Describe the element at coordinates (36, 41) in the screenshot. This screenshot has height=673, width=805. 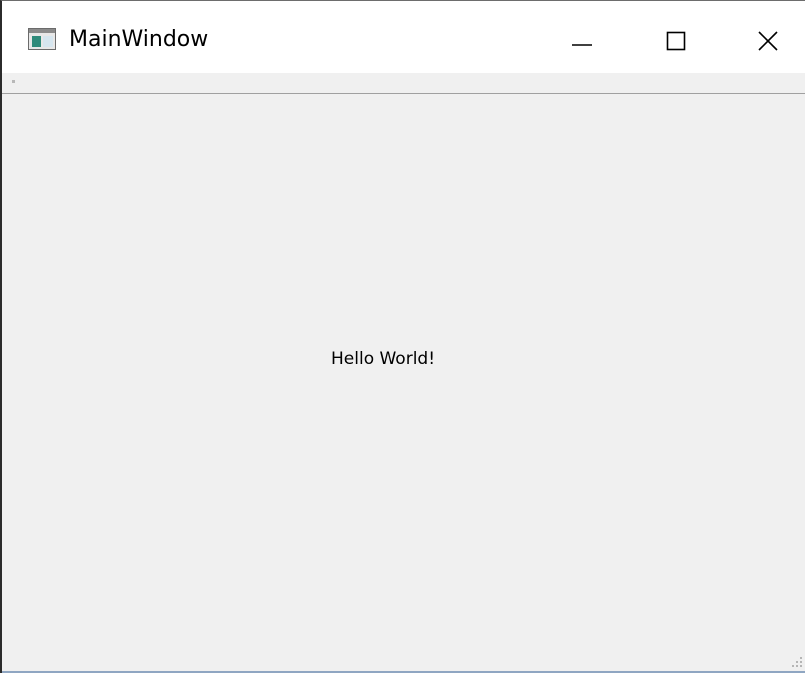
I see `app-icon-left-pane` at that location.